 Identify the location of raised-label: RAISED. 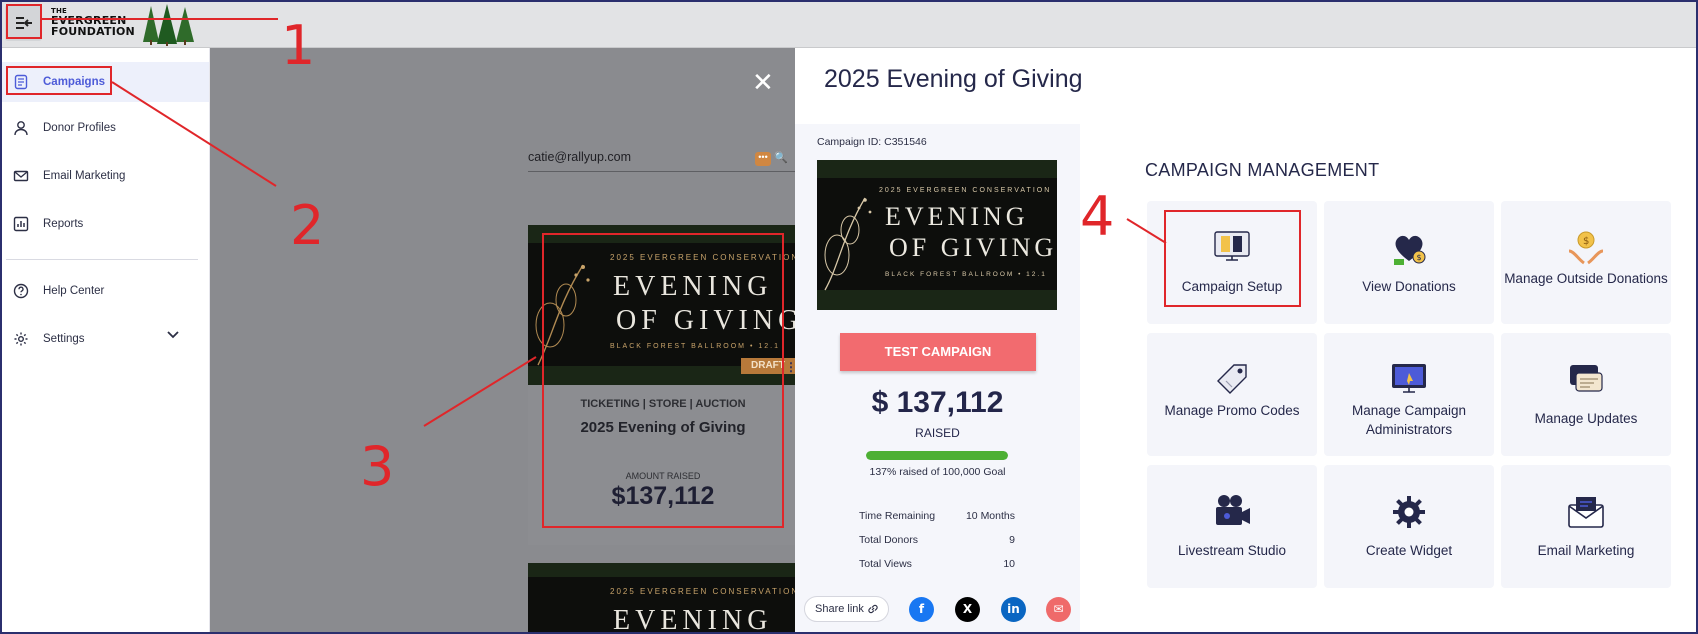
(937, 433).